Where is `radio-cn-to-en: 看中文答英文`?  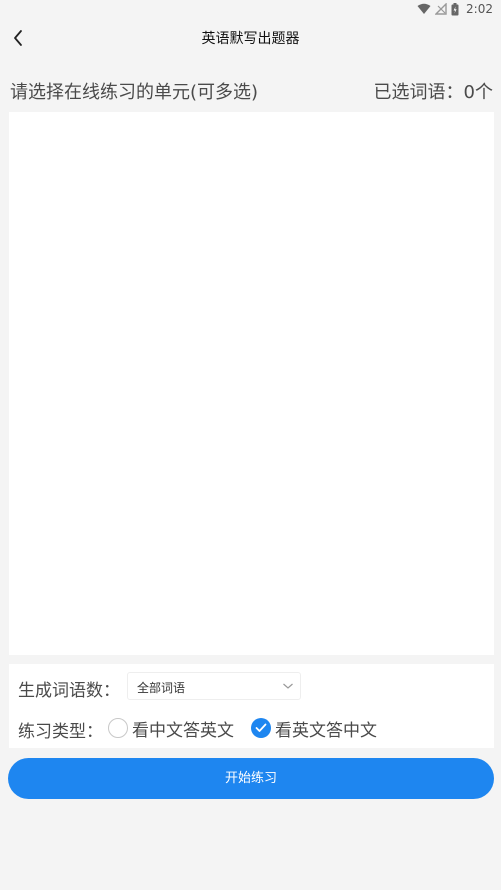
radio-cn-to-en: 看中文答英文 is located at coordinates (171, 728).